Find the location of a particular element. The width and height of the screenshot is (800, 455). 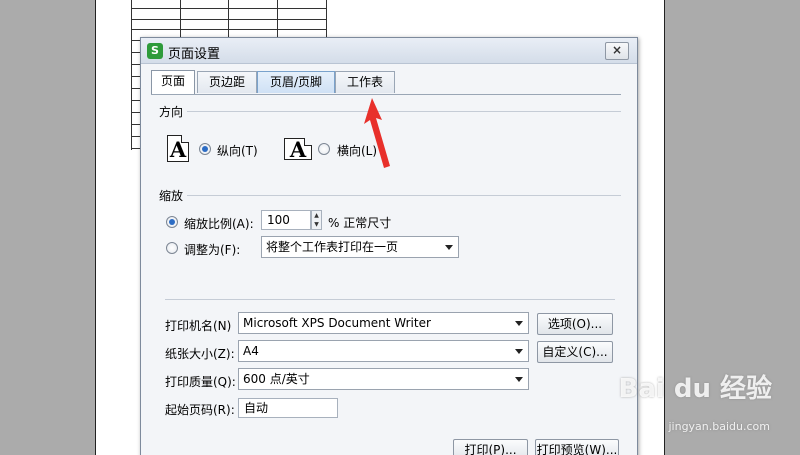

scale-radio is located at coordinates (172, 222).